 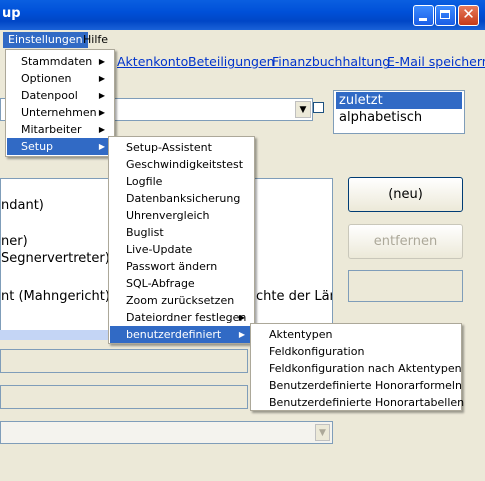 What do you see at coordinates (186, 317) in the screenshot?
I see `menu-item-label: Dateiordner festlegen` at bounding box center [186, 317].